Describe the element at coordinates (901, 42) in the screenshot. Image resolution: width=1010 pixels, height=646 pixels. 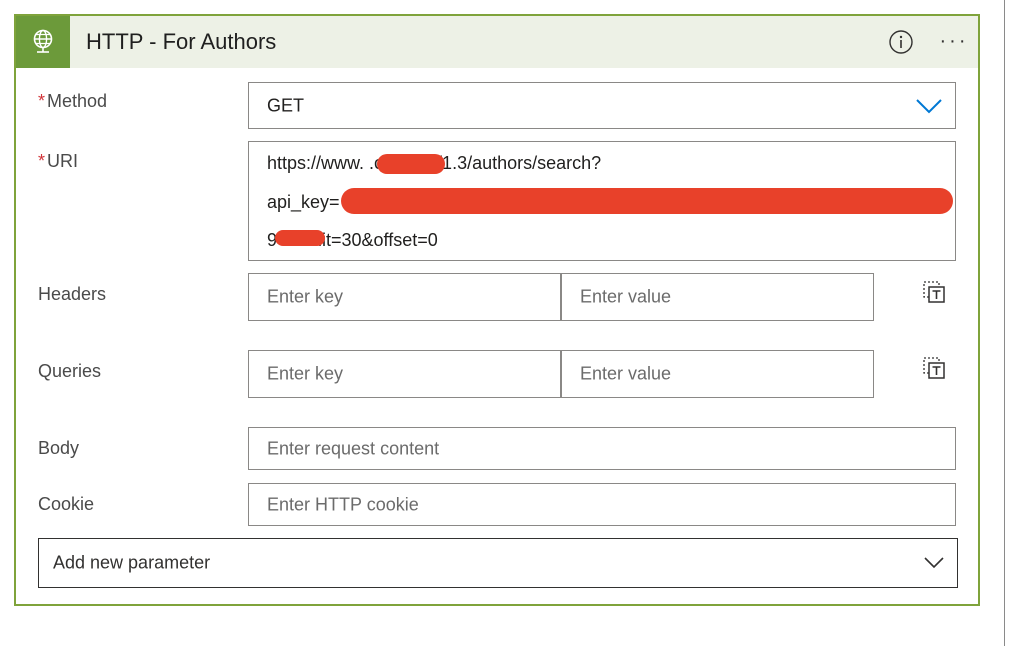
I see `info-icon` at that location.